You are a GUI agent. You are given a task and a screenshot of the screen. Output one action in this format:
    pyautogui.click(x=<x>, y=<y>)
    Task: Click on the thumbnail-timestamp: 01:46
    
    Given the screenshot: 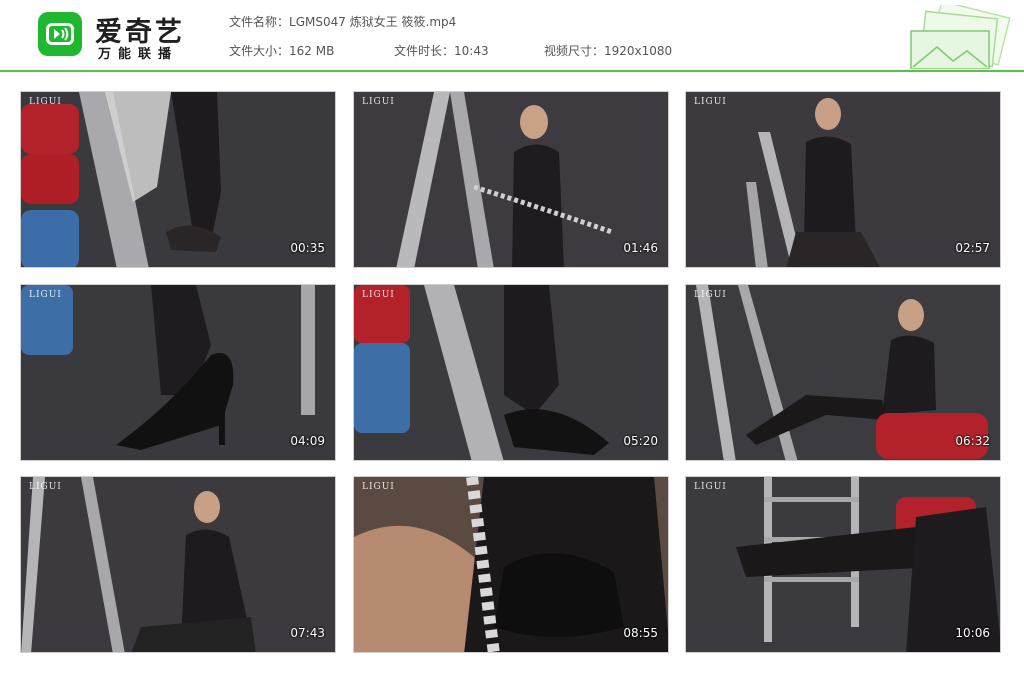 What is the action you would take?
    pyautogui.click(x=640, y=248)
    